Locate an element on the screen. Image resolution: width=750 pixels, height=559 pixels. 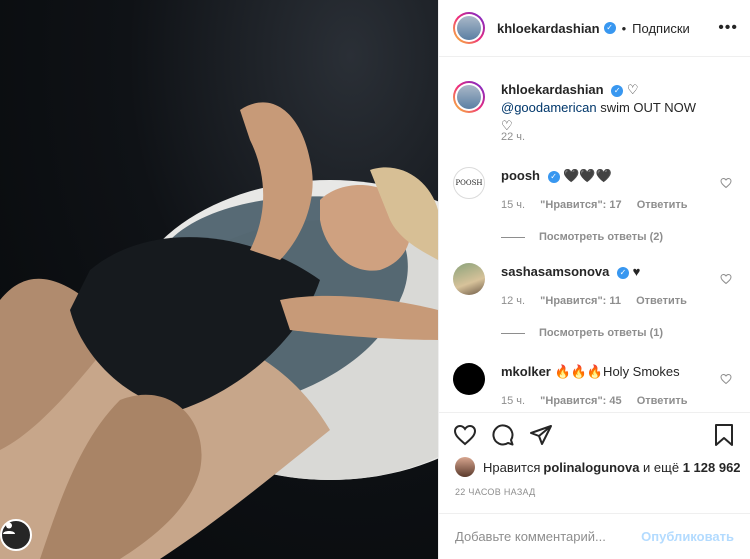
view-replies-label: Посмотреть ответы (2) is located at coordinates (601, 237).